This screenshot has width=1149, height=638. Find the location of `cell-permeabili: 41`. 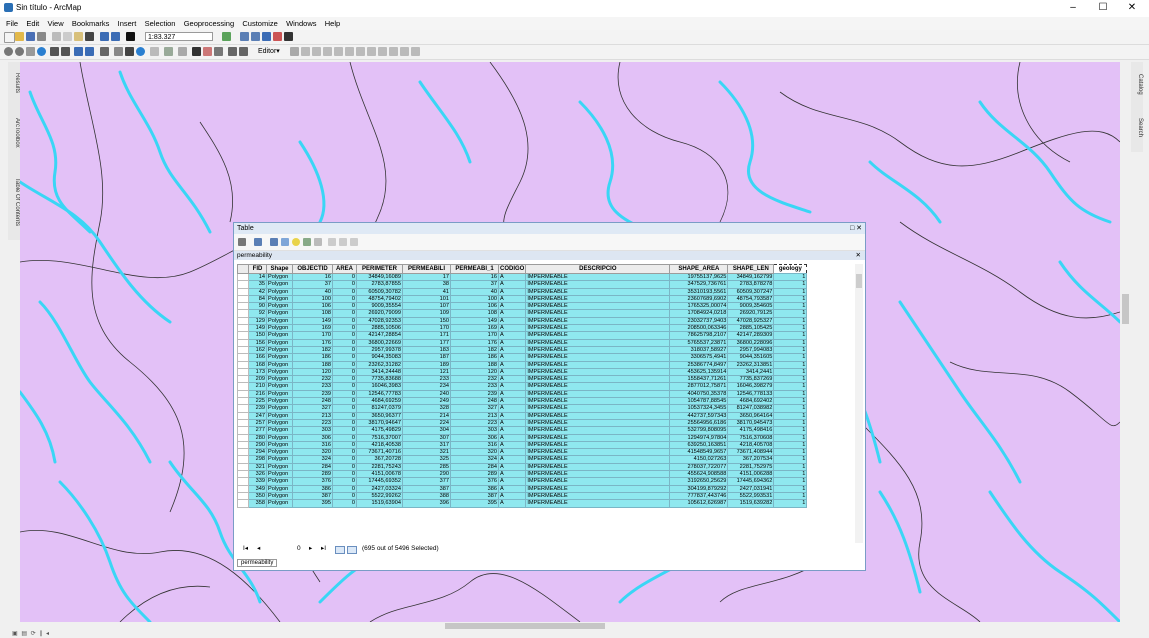

cell-permeabili: 41 is located at coordinates (426, 291).